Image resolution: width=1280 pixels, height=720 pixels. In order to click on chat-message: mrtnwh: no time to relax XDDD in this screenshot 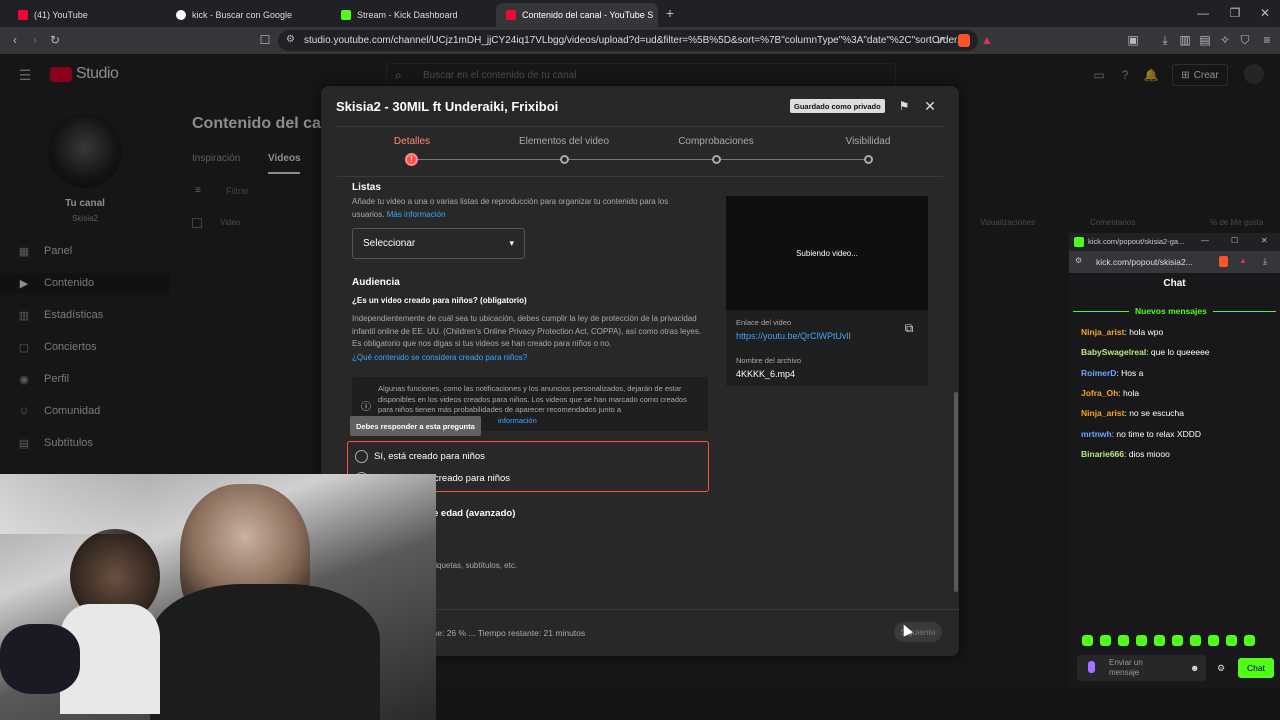, I will do `click(1141, 434)`.